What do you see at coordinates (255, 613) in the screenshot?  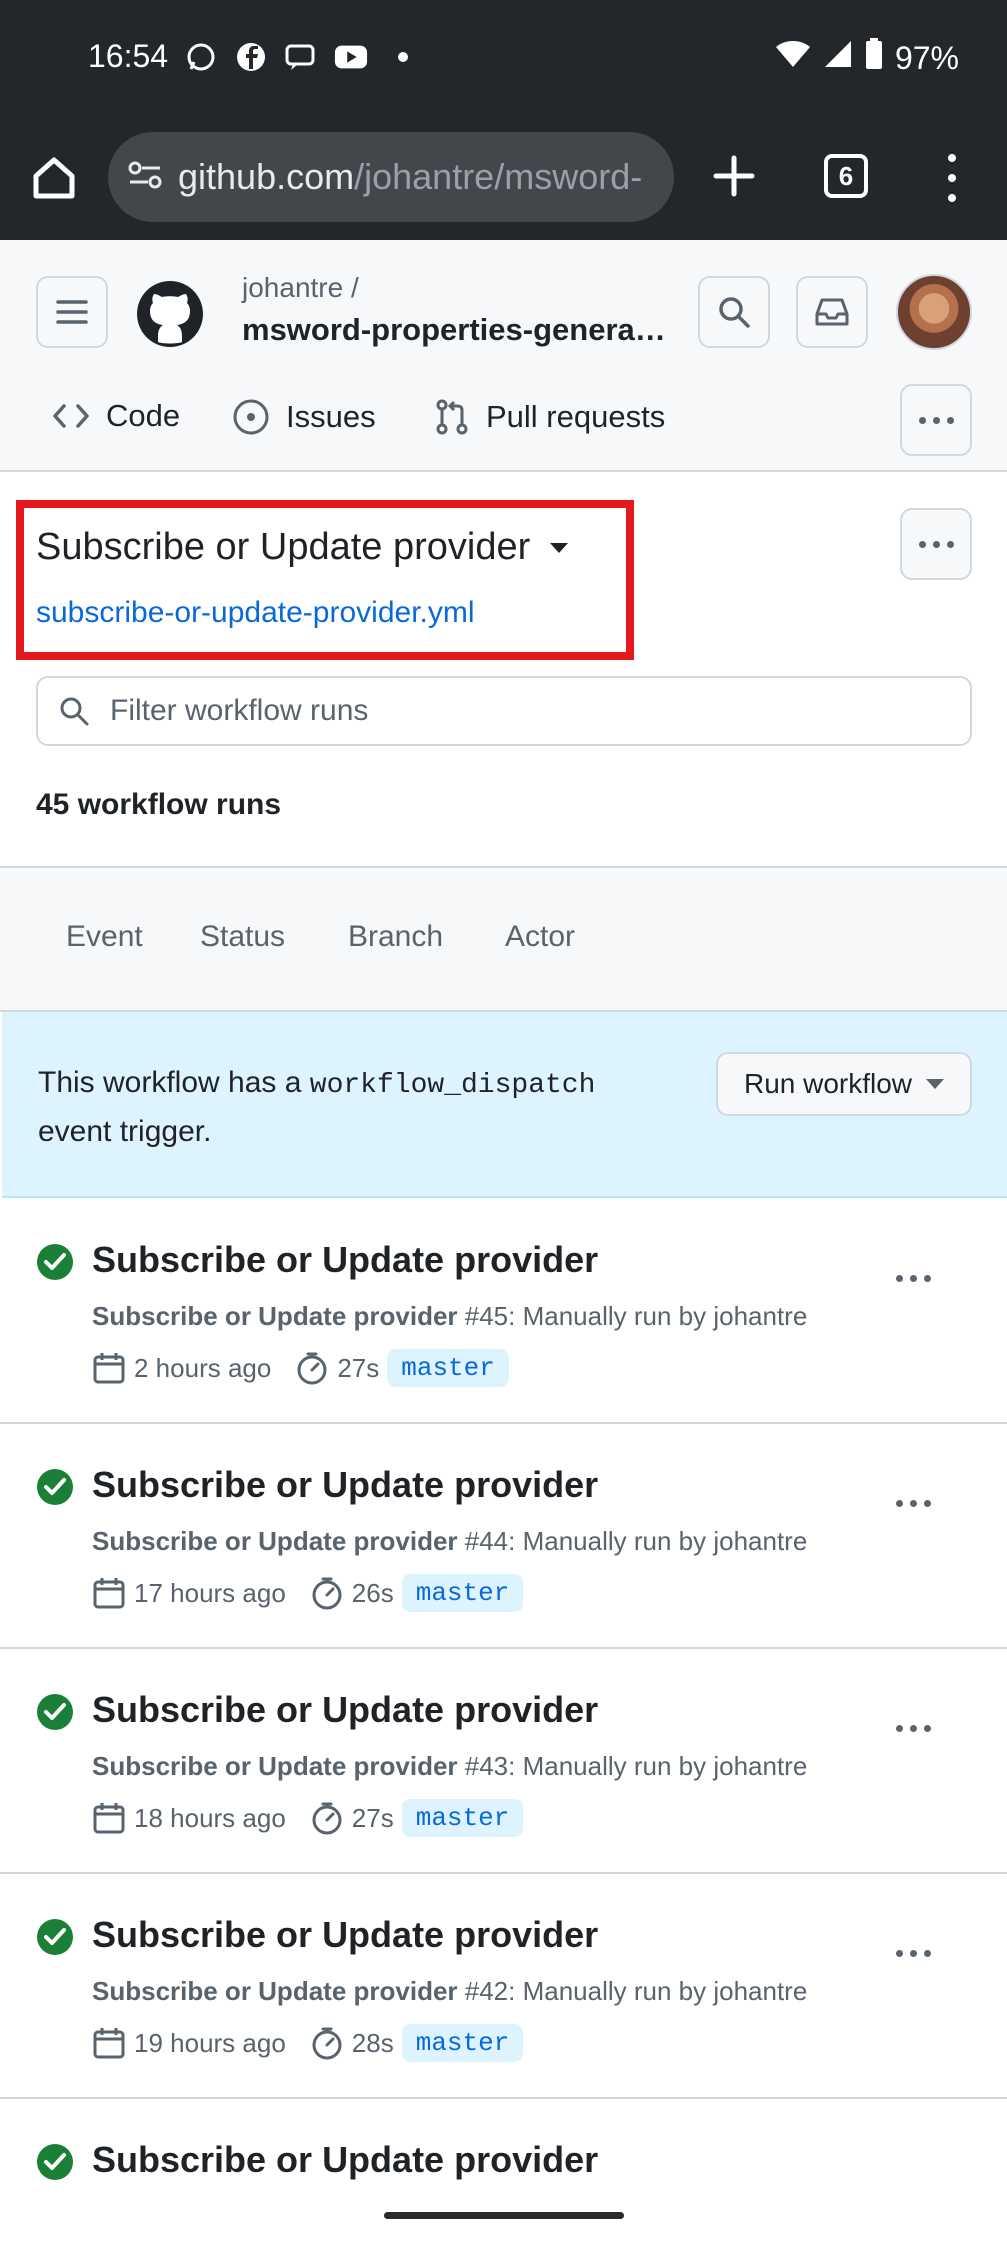 I see `workflow-file-link: subscribe-or-update-provider.yml` at bounding box center [255, 613].